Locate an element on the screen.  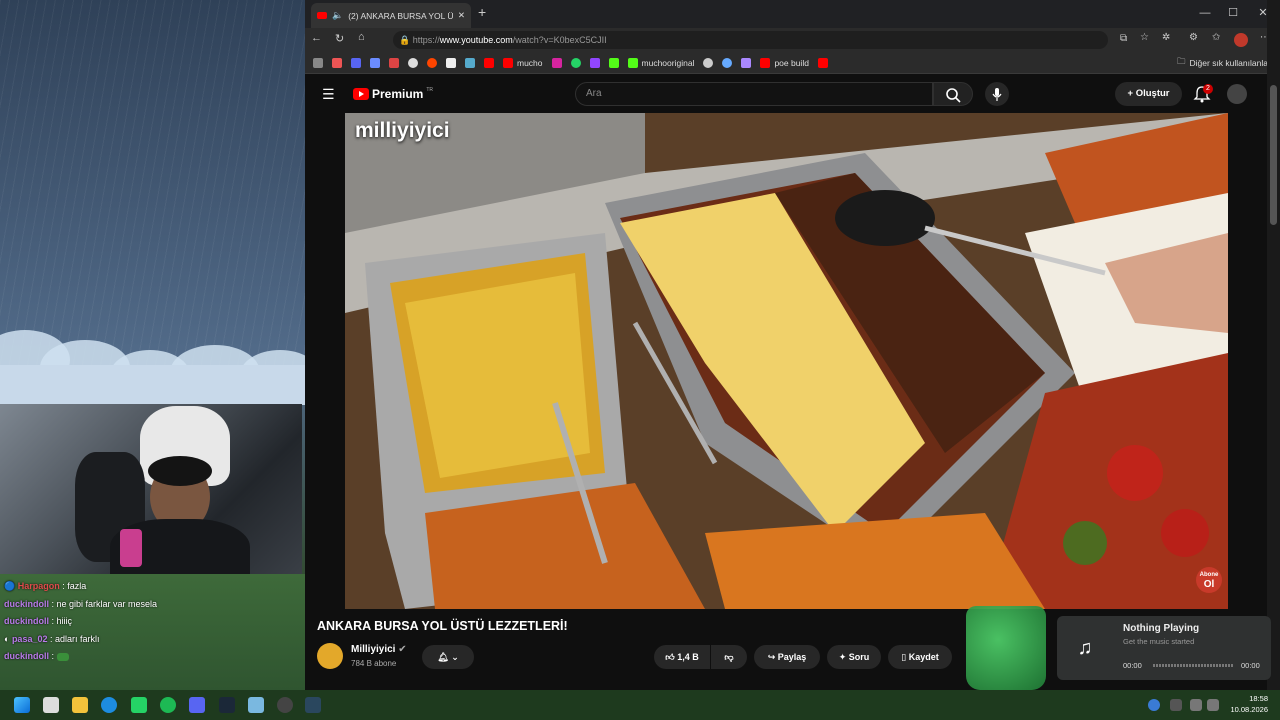
app-icon is located at coordinates (256, 705).